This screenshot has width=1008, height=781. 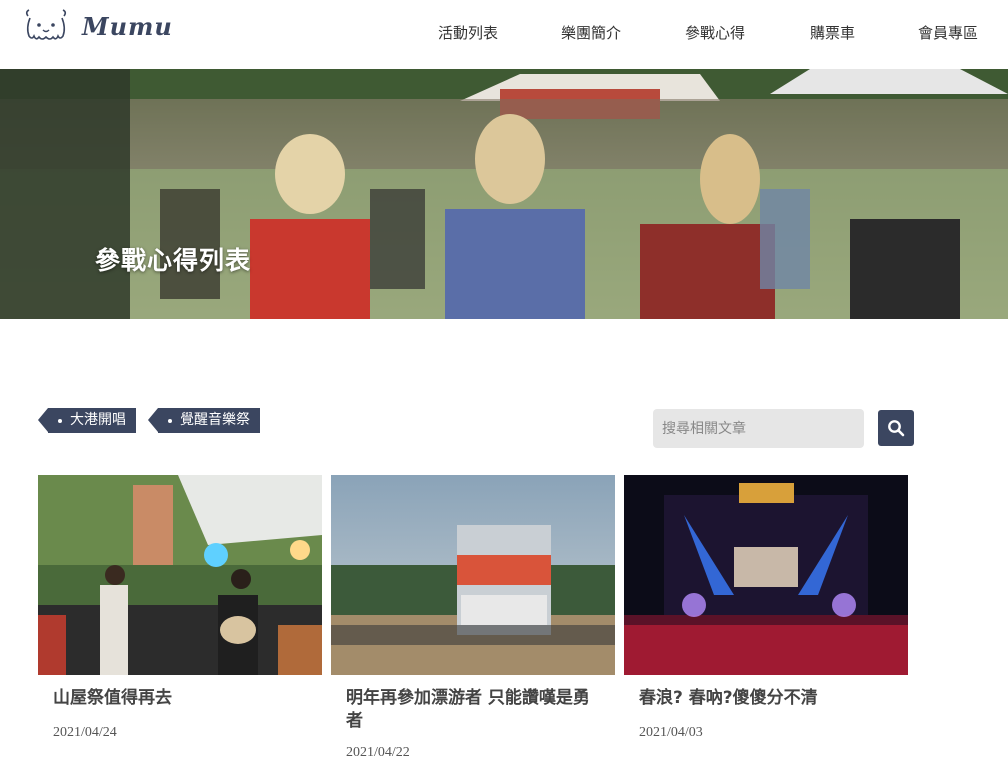 What do you see at coordinates (98, 420) in the screenshot?
I see `tag-label: 大港開唱` at bounding box center [98, 420].